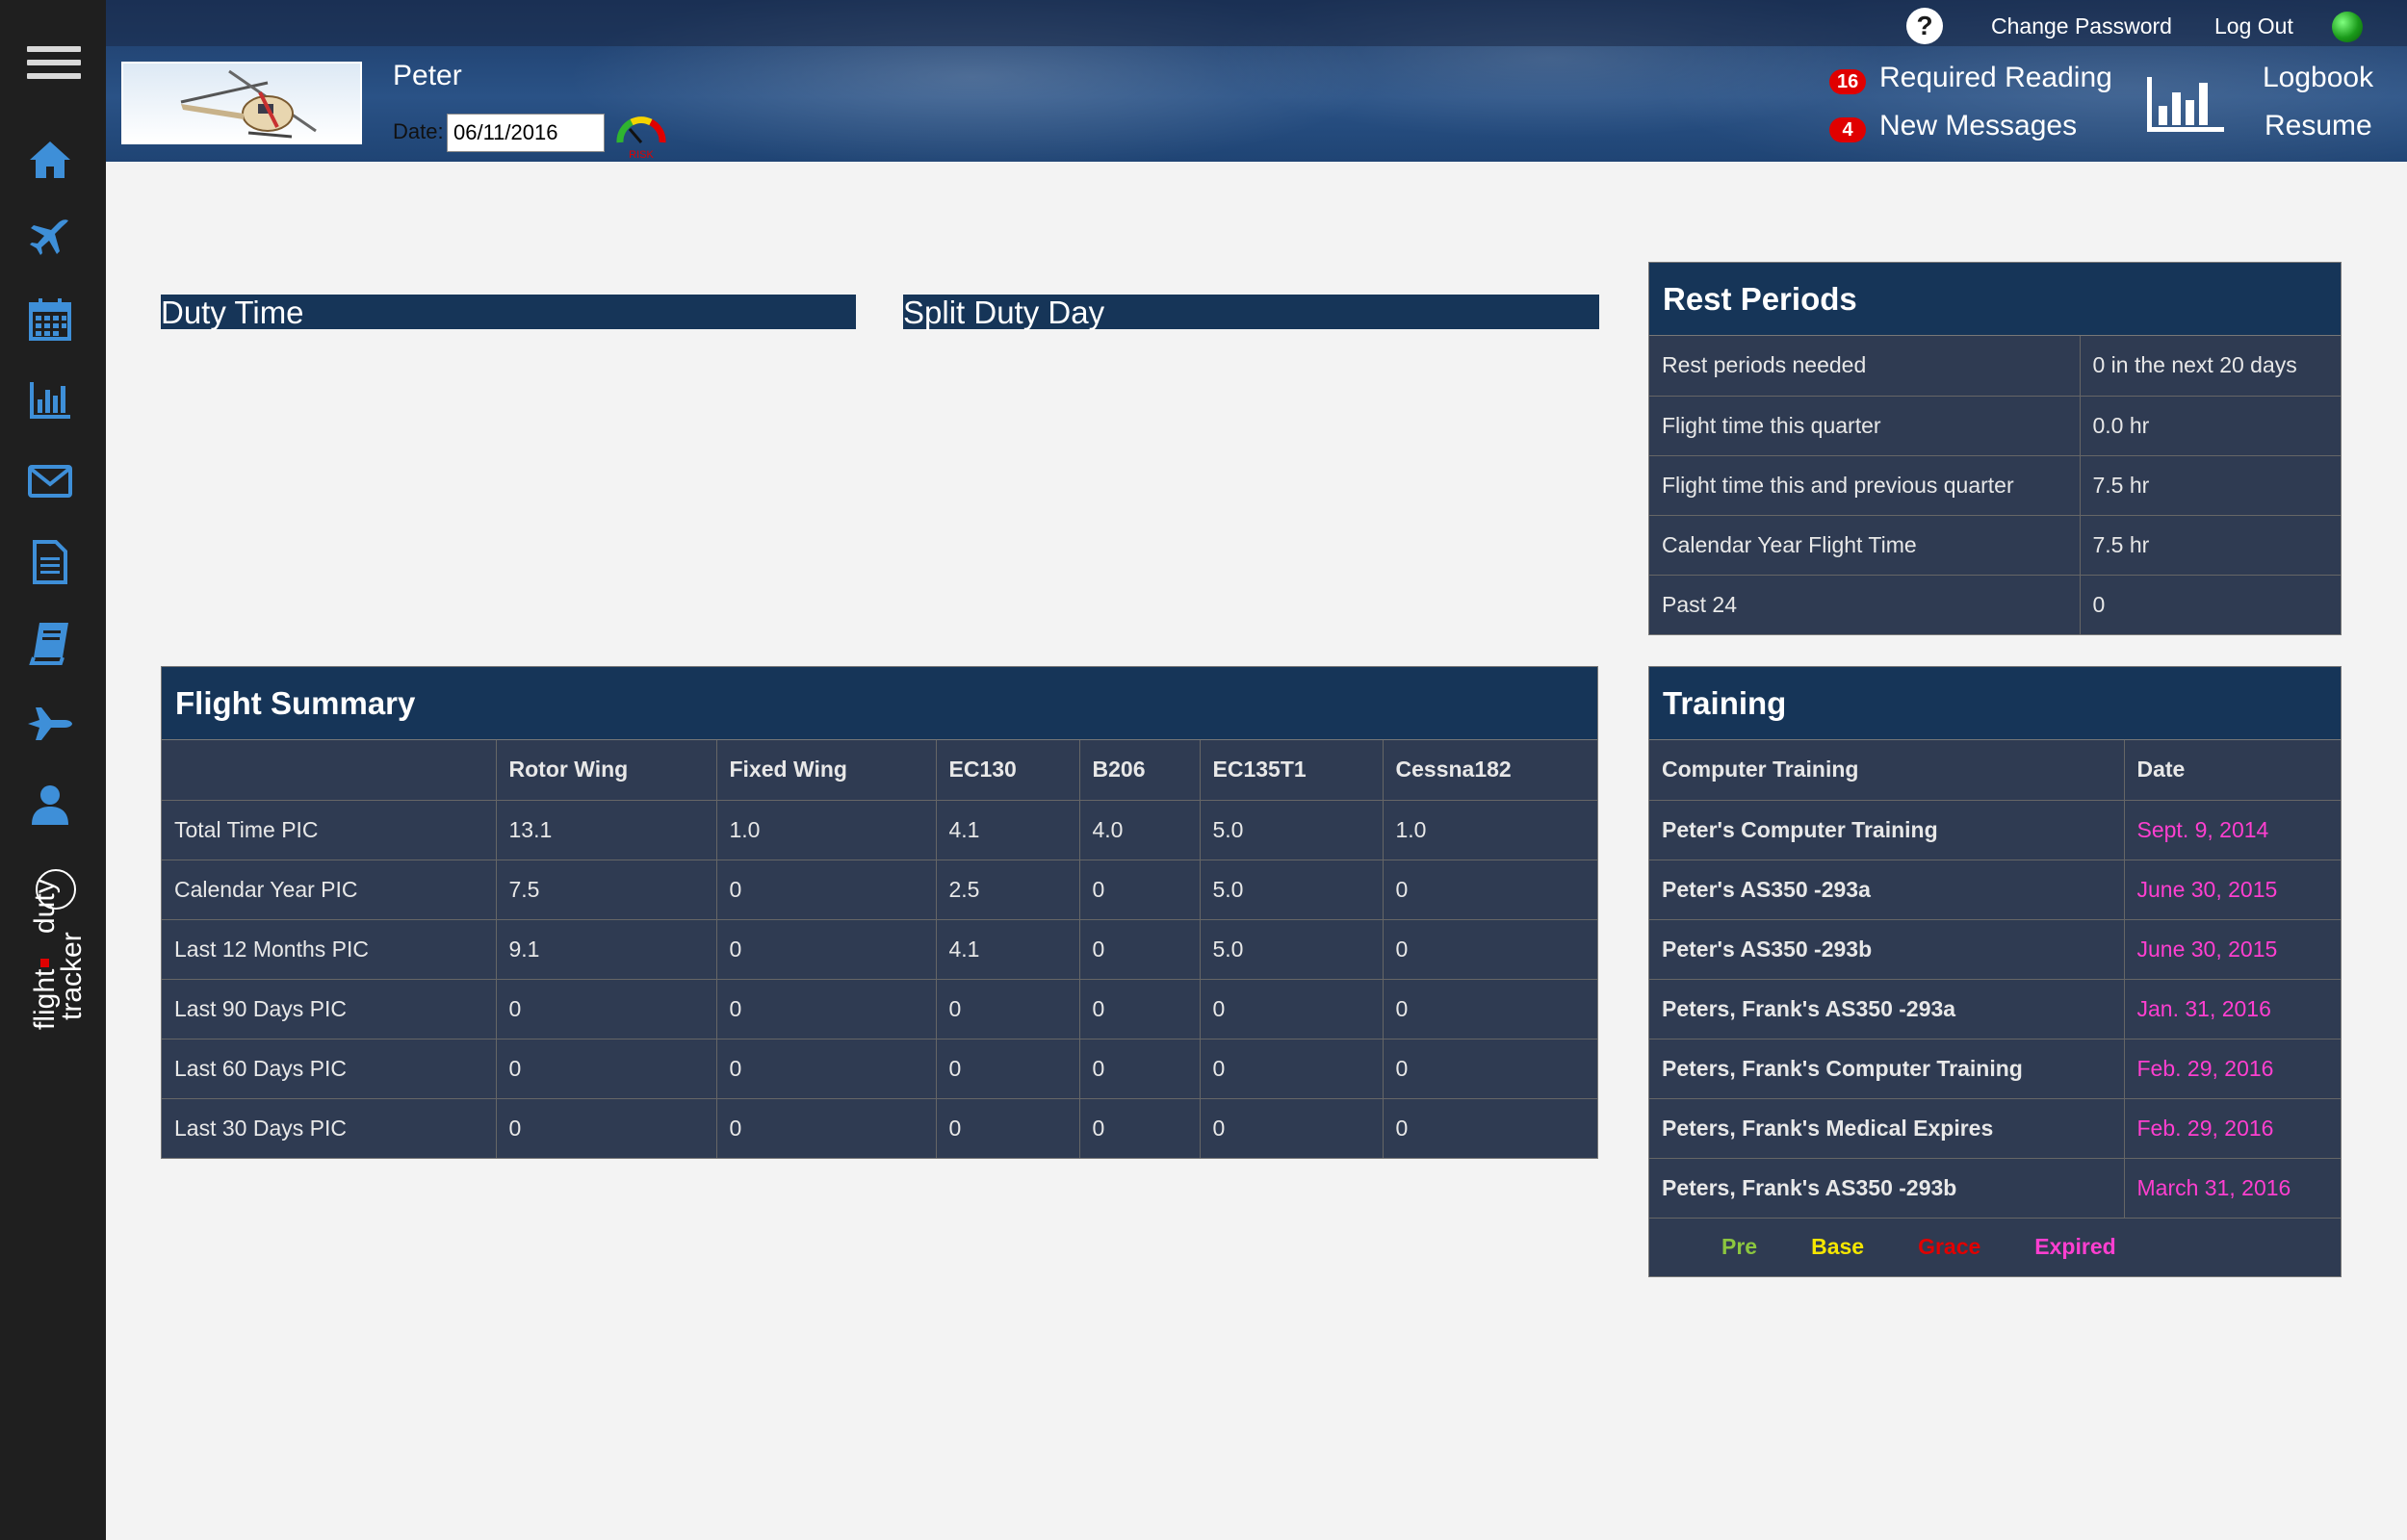 This screenshot has height=1540, width=2407. Describe the element at coordinates (54, 65) in the screenshot. I see `hamburger-menu-icon` at that location.